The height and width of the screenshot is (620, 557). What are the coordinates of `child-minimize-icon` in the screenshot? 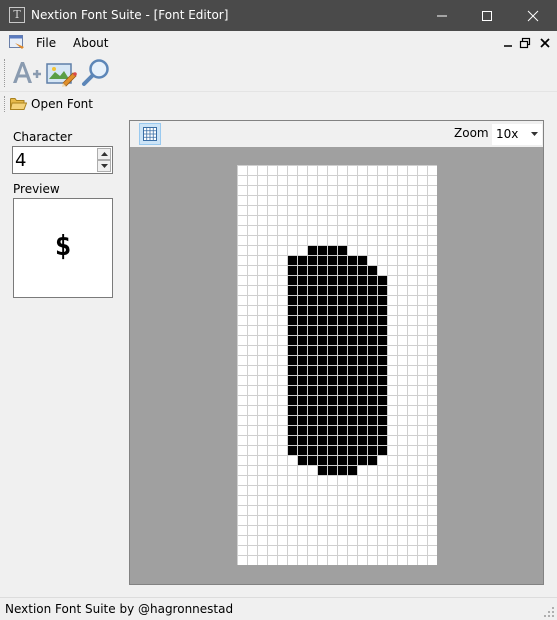 It's located at (508, 43).